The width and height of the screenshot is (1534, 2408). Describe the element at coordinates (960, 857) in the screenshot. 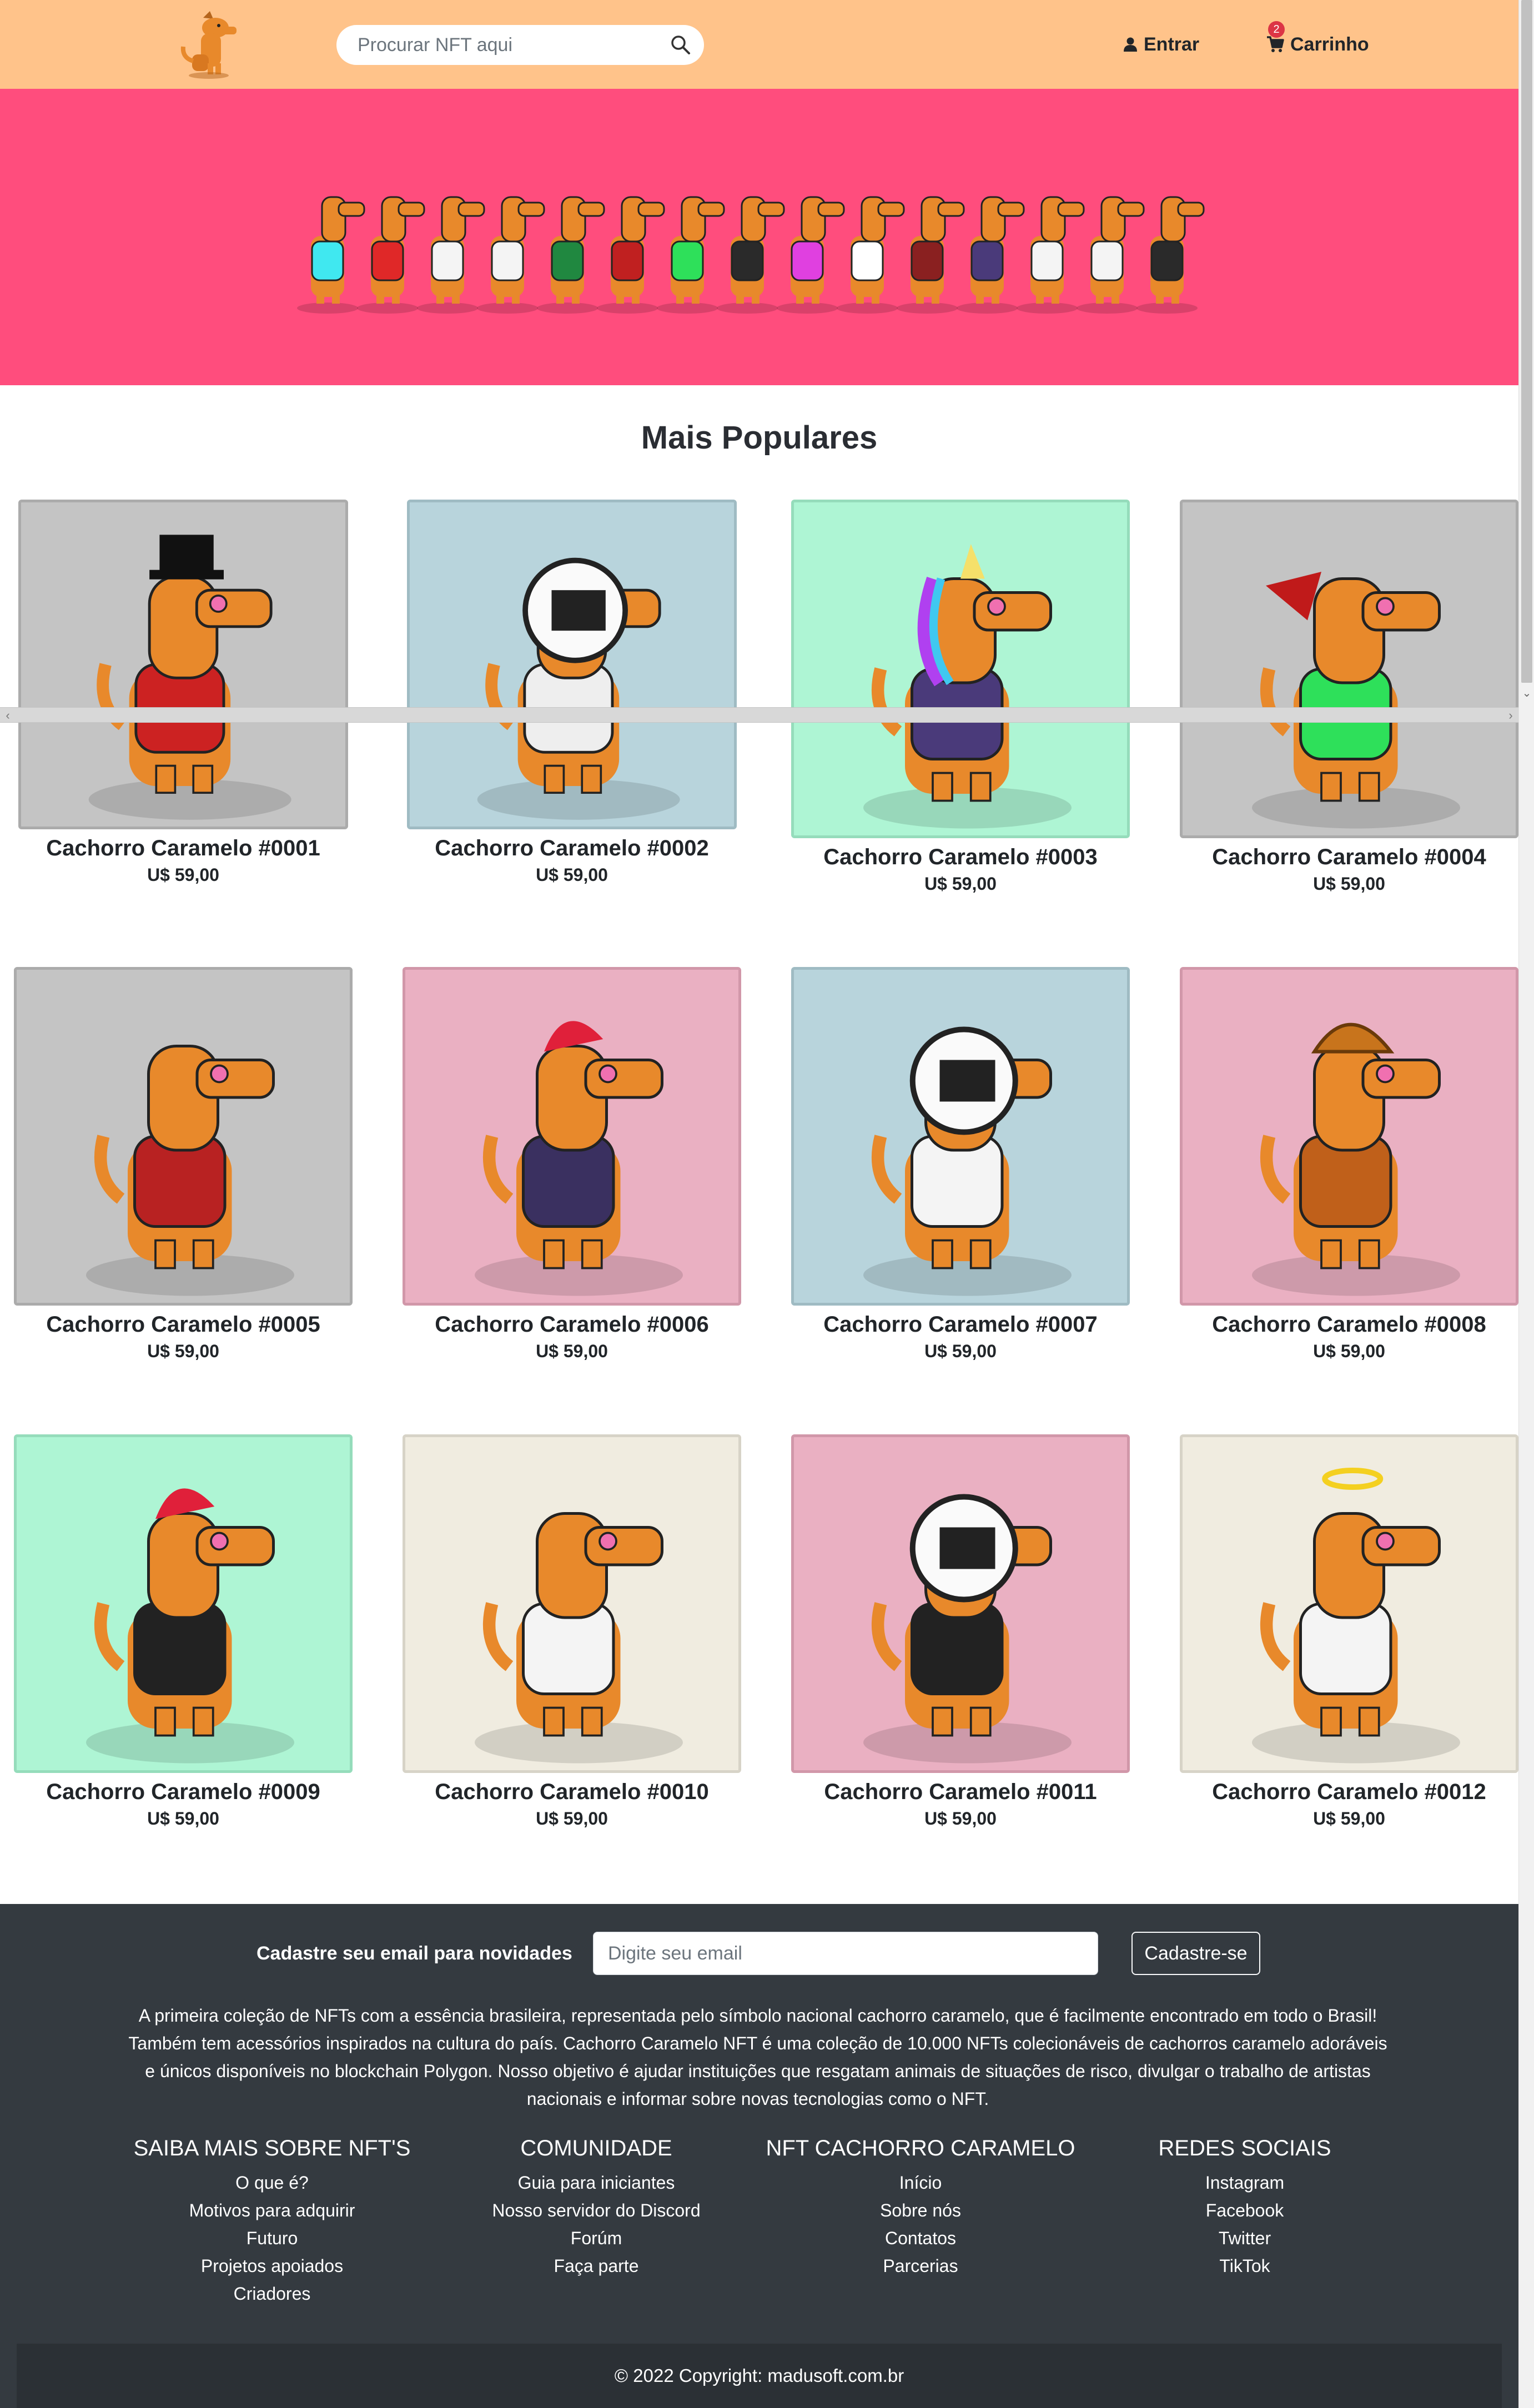

I see `product-name: Cachorro Caramelo #0003` at that location.